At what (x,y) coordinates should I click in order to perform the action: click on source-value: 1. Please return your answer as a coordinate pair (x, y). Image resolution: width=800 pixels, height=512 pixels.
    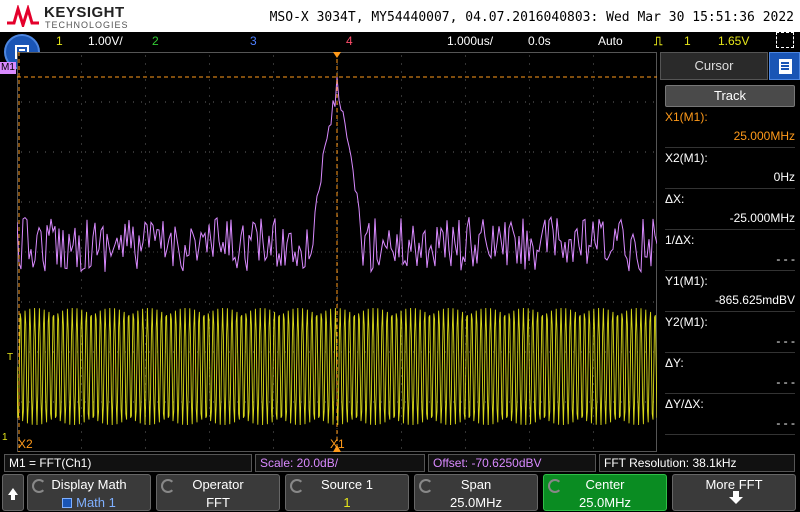
    Looking at the image, I should click on (347, 502).